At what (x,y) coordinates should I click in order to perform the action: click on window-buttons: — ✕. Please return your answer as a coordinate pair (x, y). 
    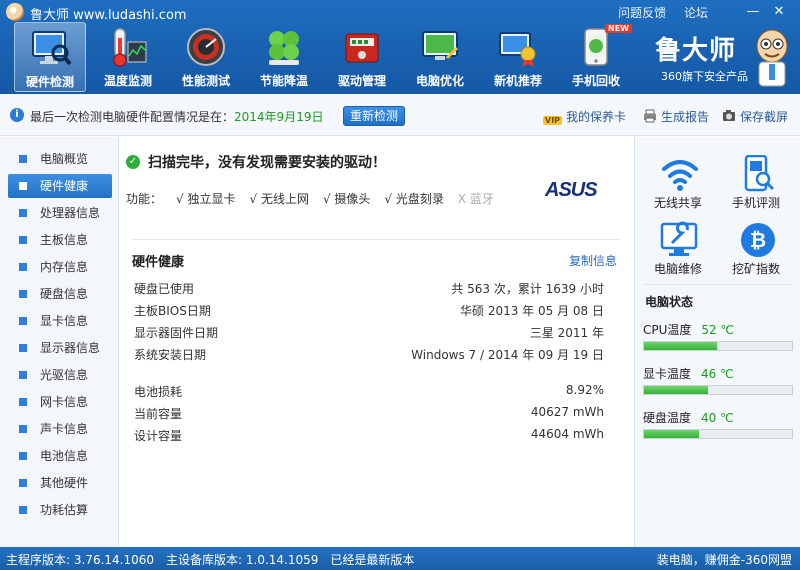
    Looking at the image, I should click on (766, 12).